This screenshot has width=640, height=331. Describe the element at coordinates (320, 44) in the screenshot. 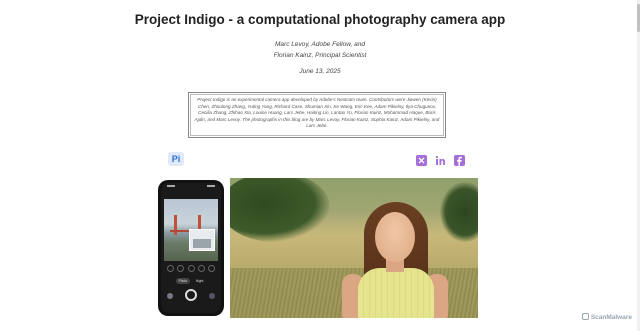

I see `authors-line-1: Marc Levoy, Adobe Fellow, and` at that location.